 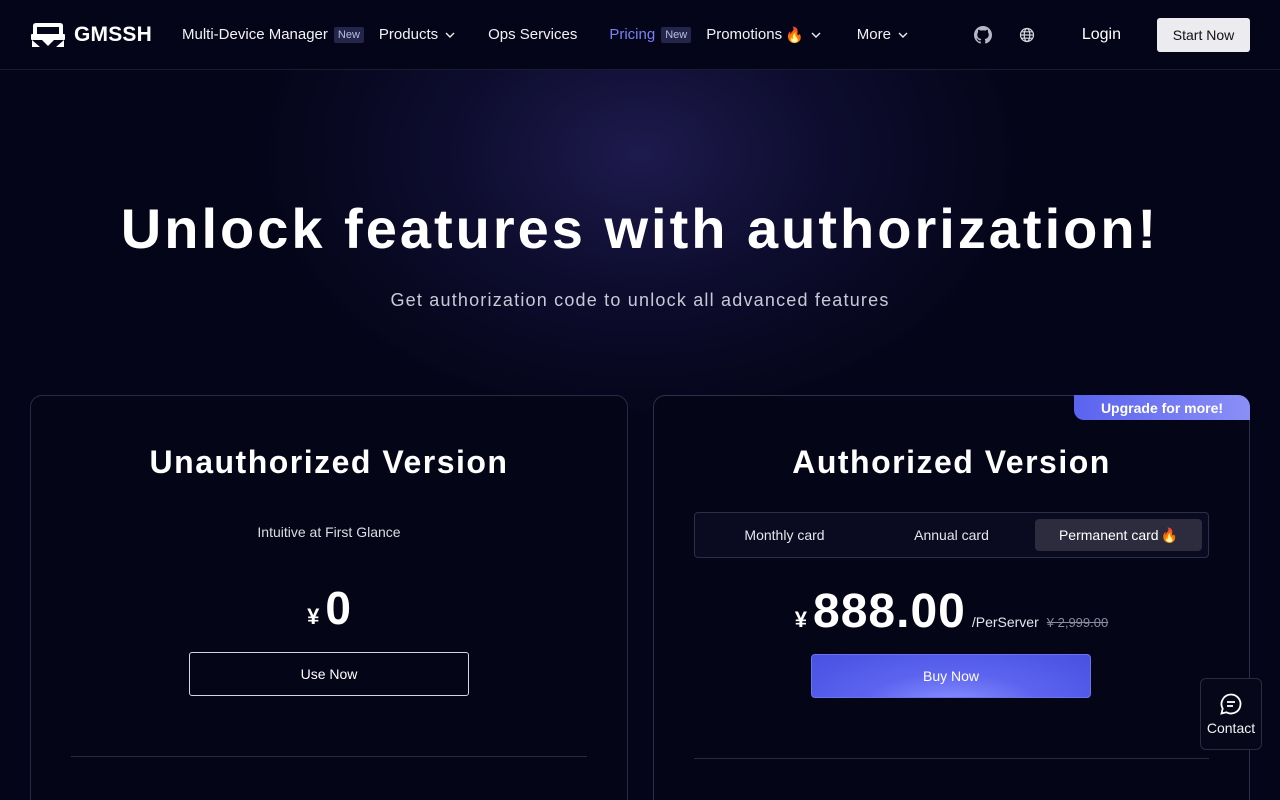 What do you see at coordinates (1231, 728) in the screenshot?
I see `contact-label: Contact` at bounding box center [1231, 728].